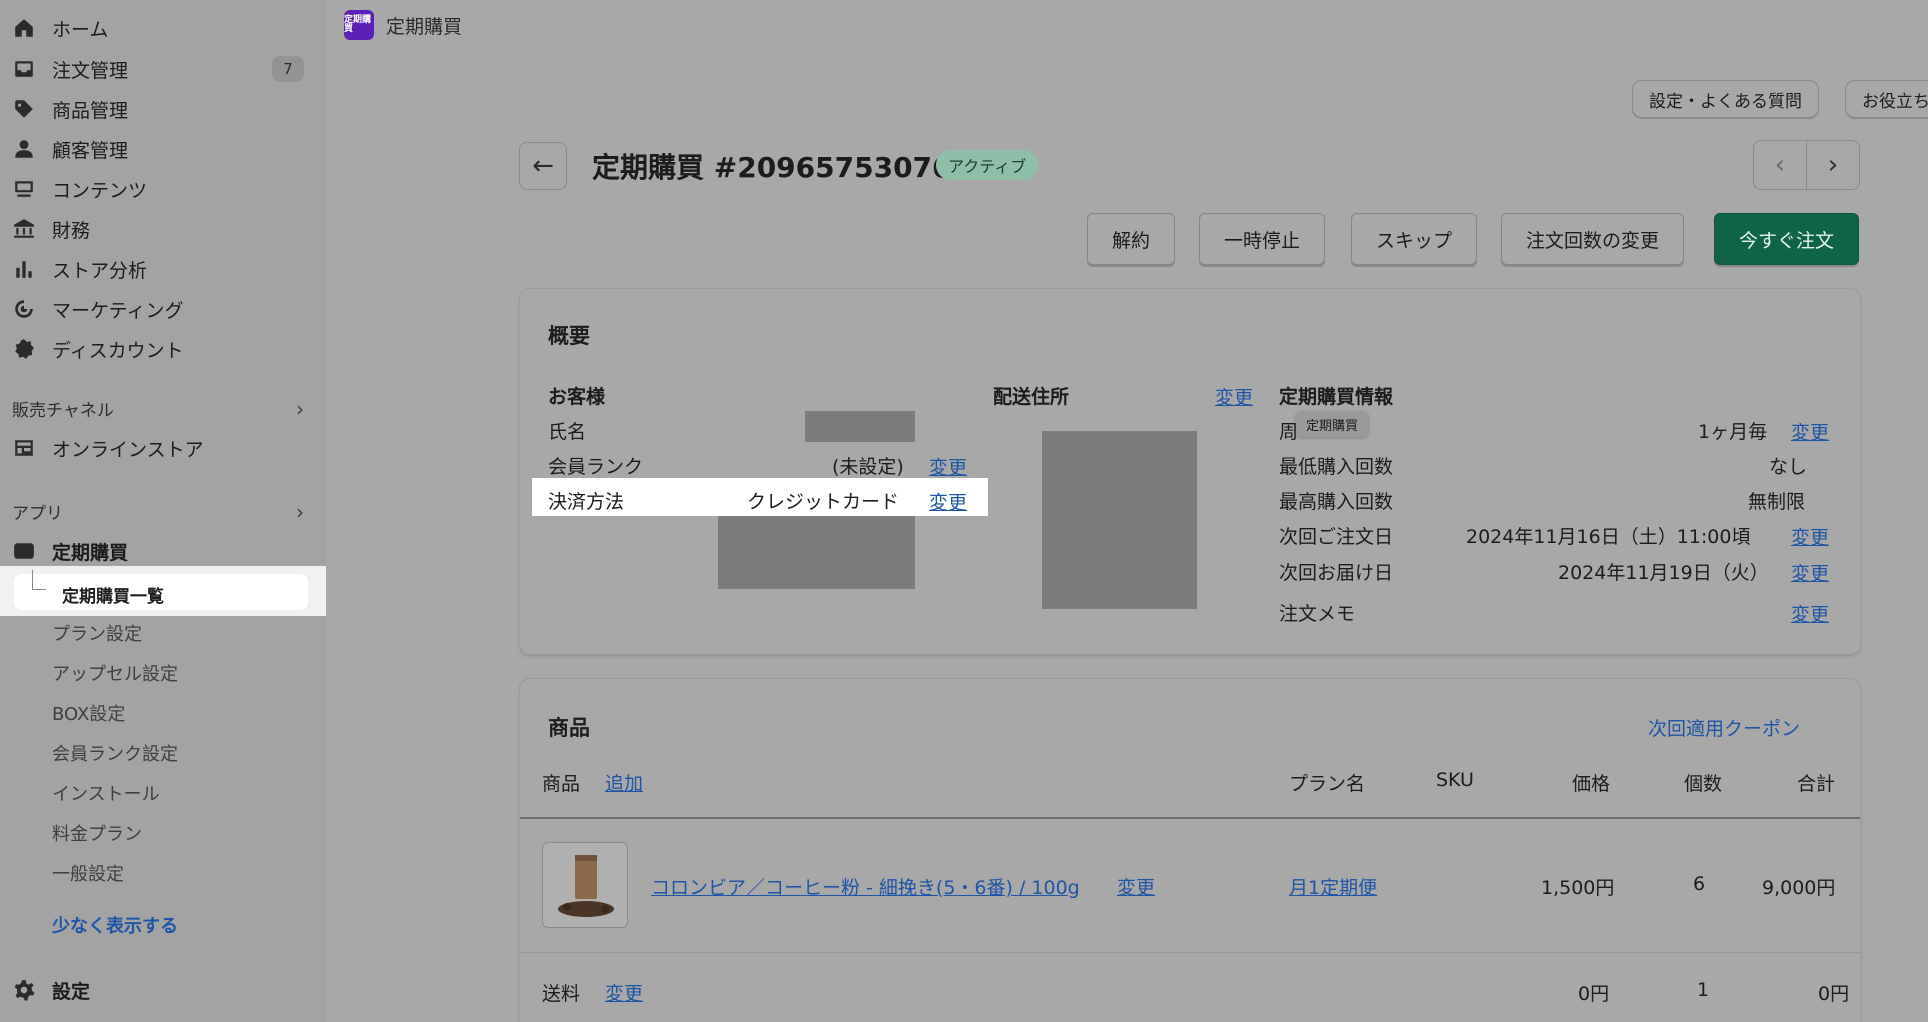 This screenshot has width=1928, height=1022. Describe the element at coordinates (1788, 467) in the screenshot. I see `min-purchase-value: なし` at that location.